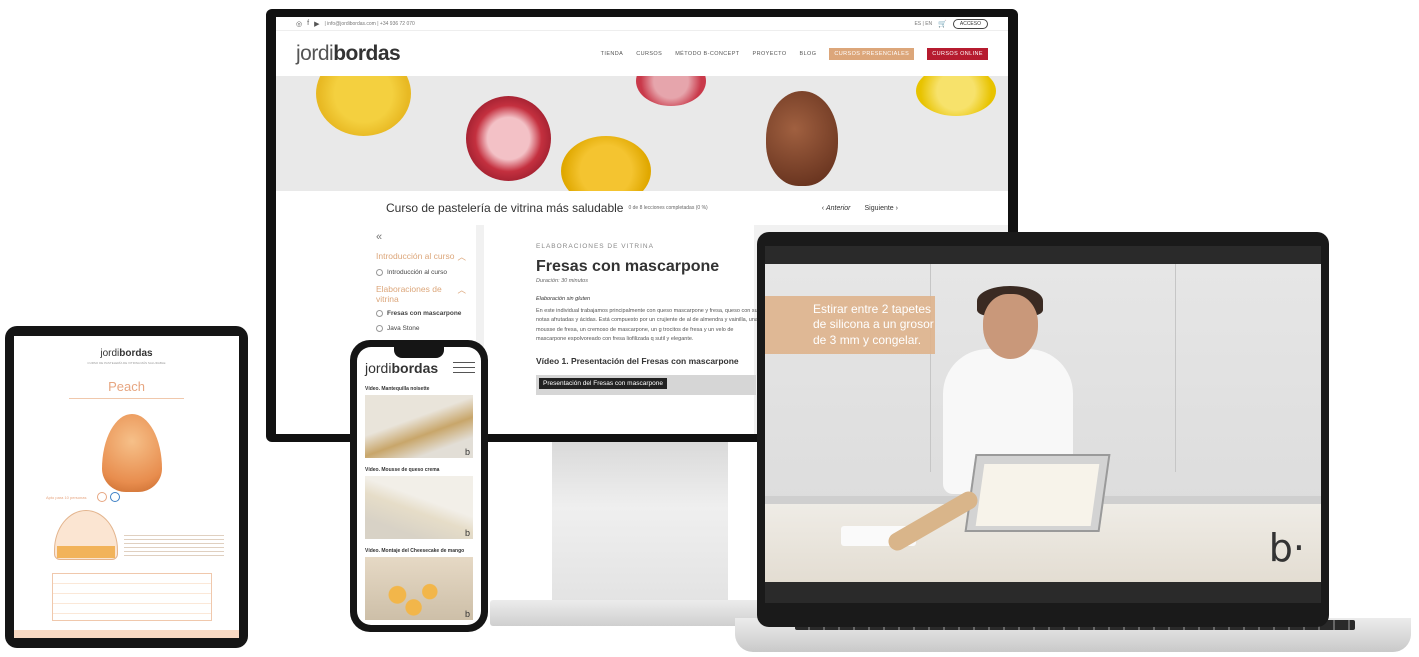 This screenshot has height=657, width=1419. Describe the element at coordinates (612, 54) in the screenshot. I see `nav-item-tienda: TIENDA` at that location.